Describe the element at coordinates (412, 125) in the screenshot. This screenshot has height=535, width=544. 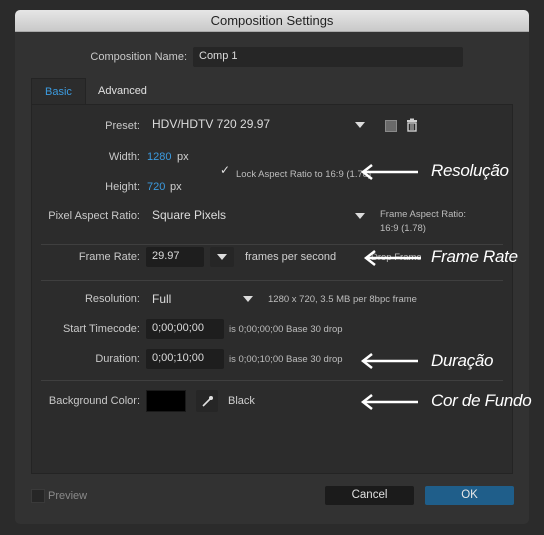
I see `delete-preset-trash-icon` at that location.